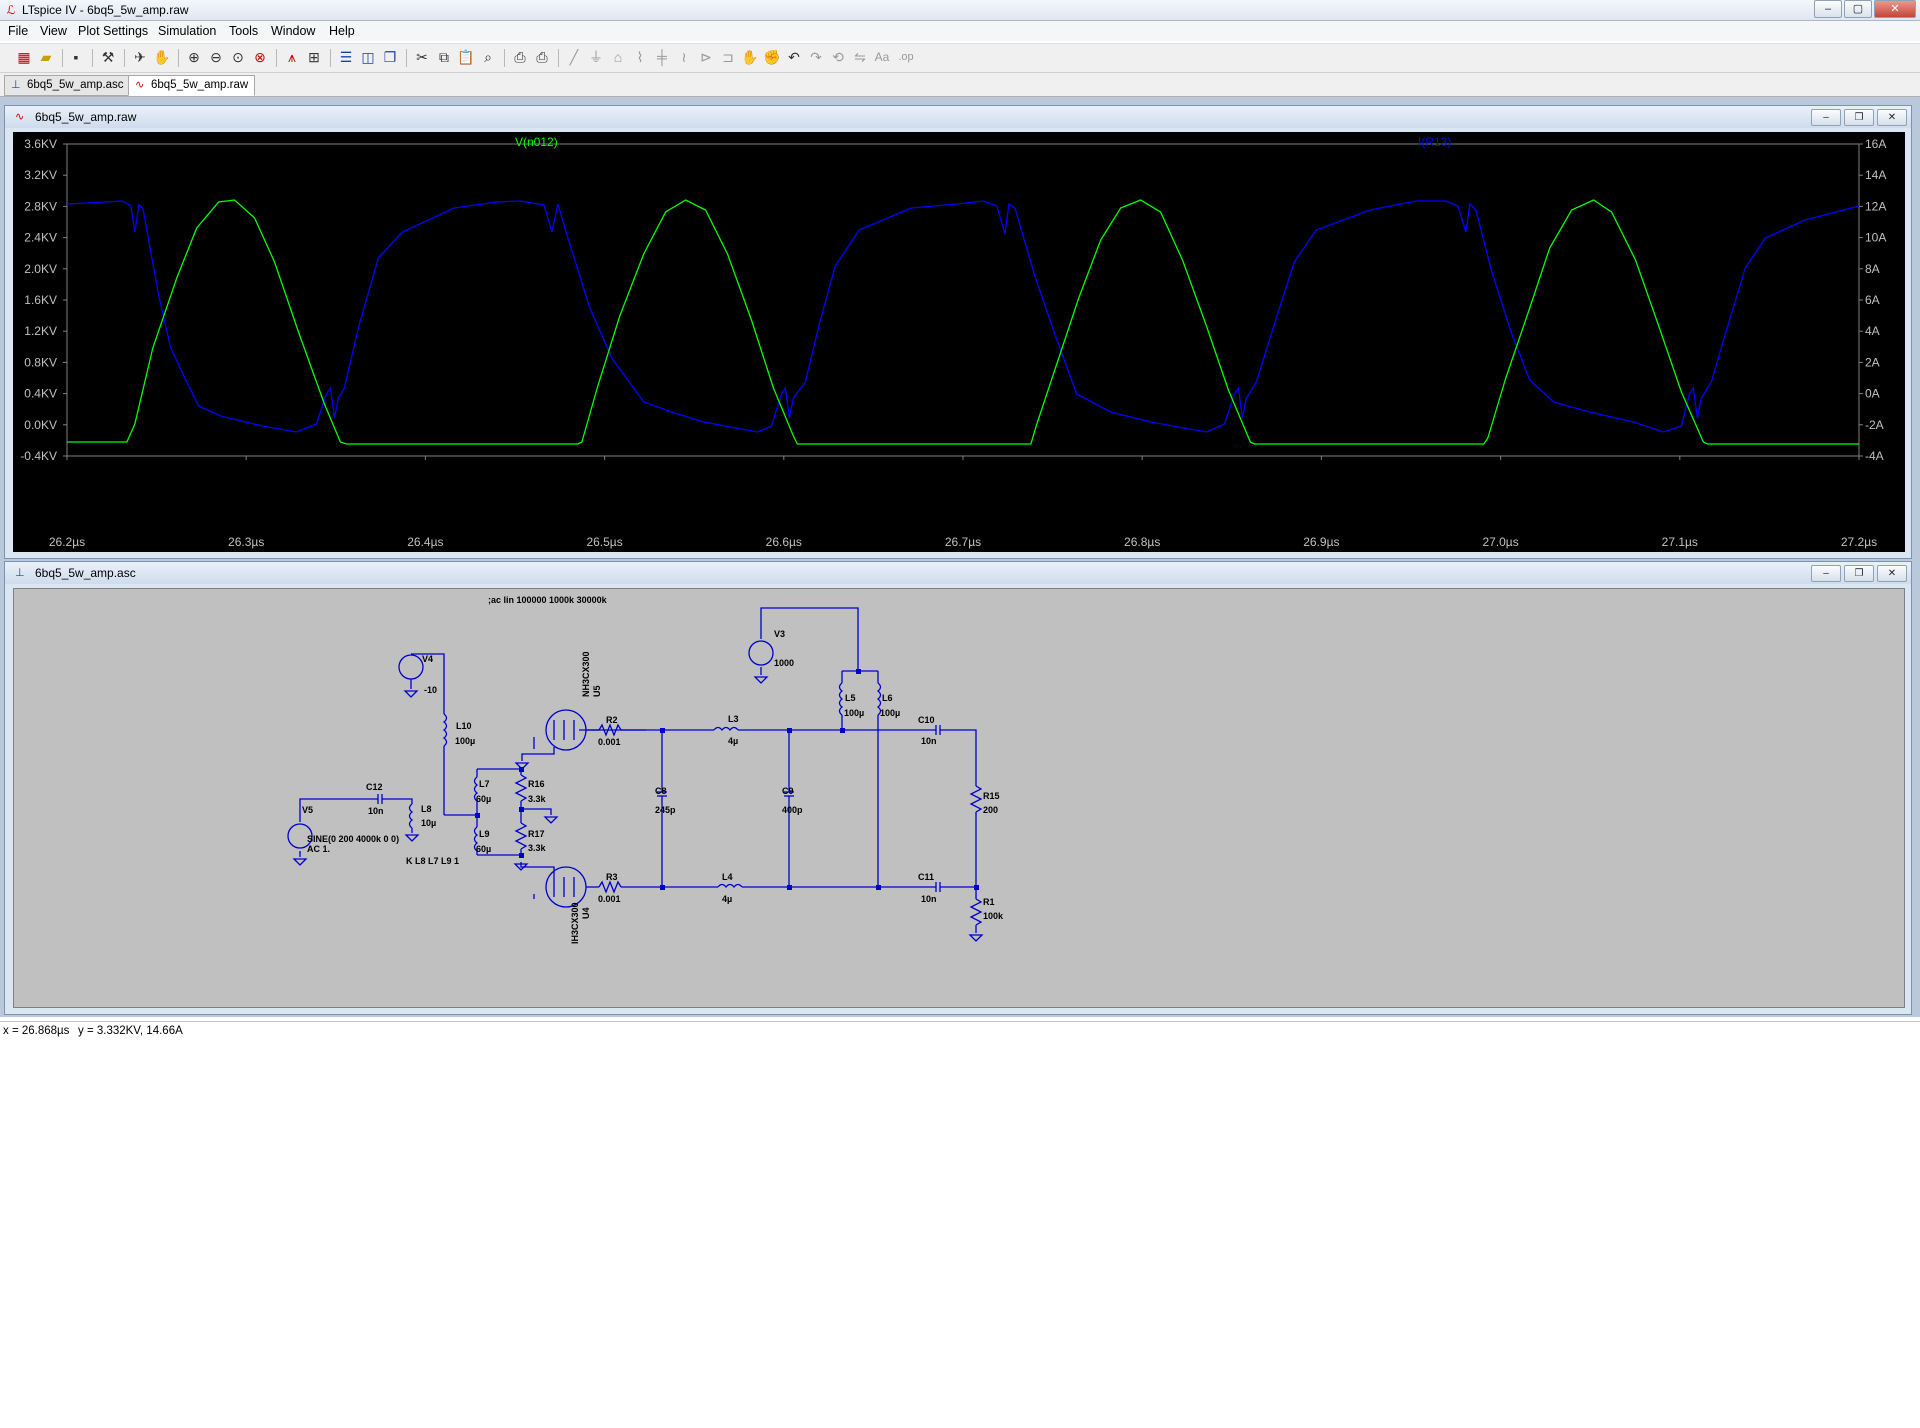  What do you see at coordinates (292, 57) in the screenshot?
I see `autoscale-icon: ⩚` at bounding box center [292, 57].